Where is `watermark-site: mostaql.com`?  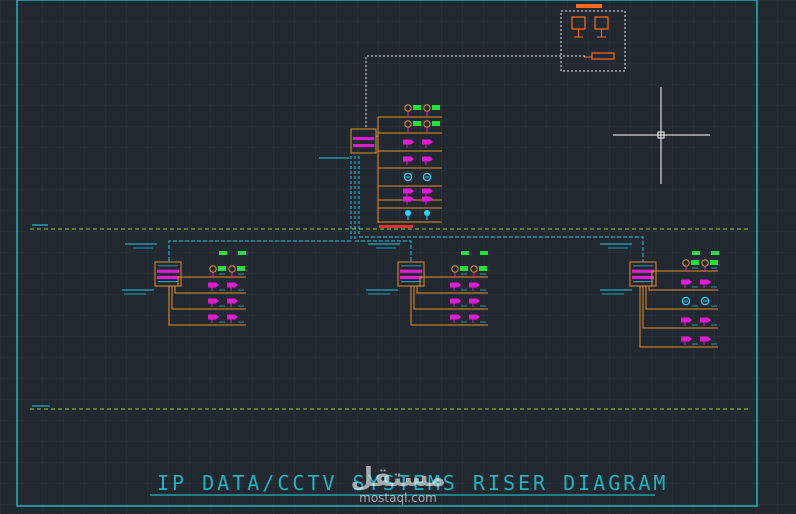
watermark-site: mostaql.com is located at coordinates (398, 498).